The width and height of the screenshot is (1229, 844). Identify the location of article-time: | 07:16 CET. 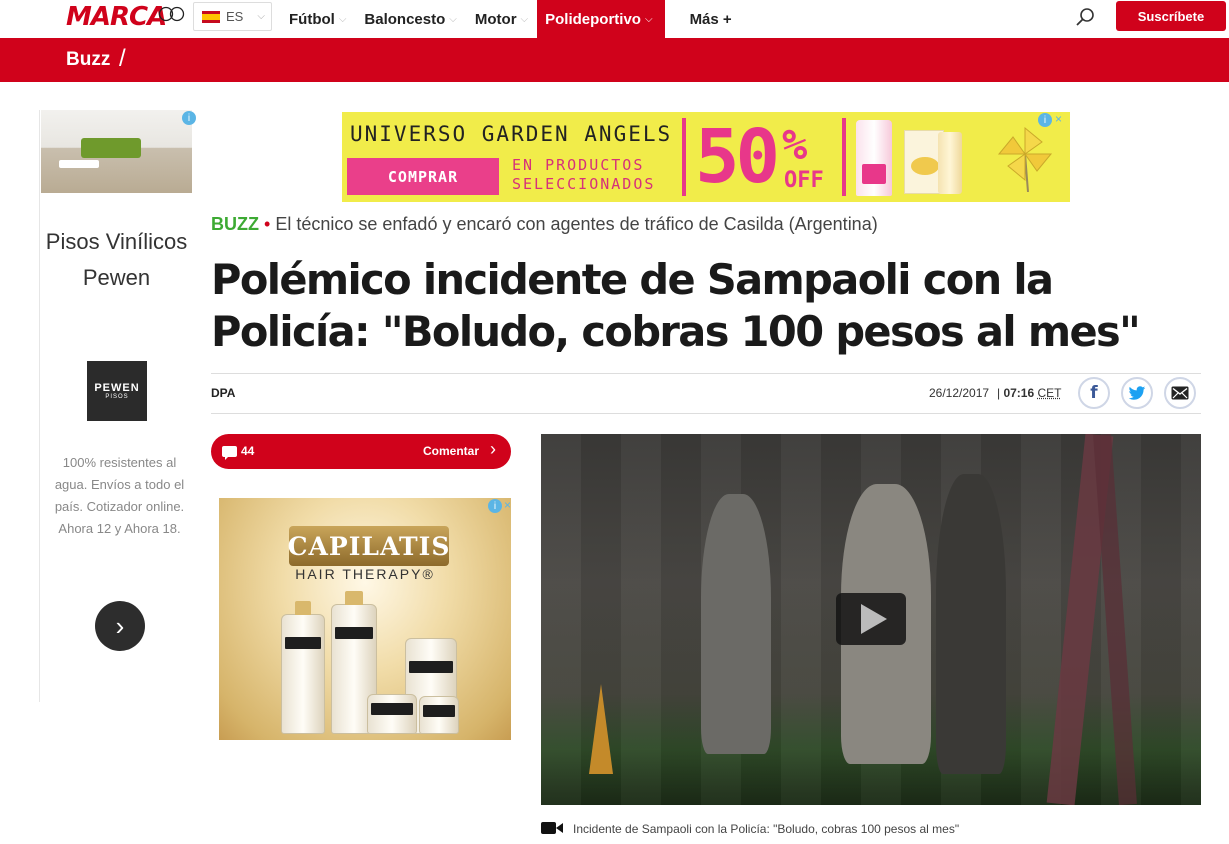
(1029, 393).